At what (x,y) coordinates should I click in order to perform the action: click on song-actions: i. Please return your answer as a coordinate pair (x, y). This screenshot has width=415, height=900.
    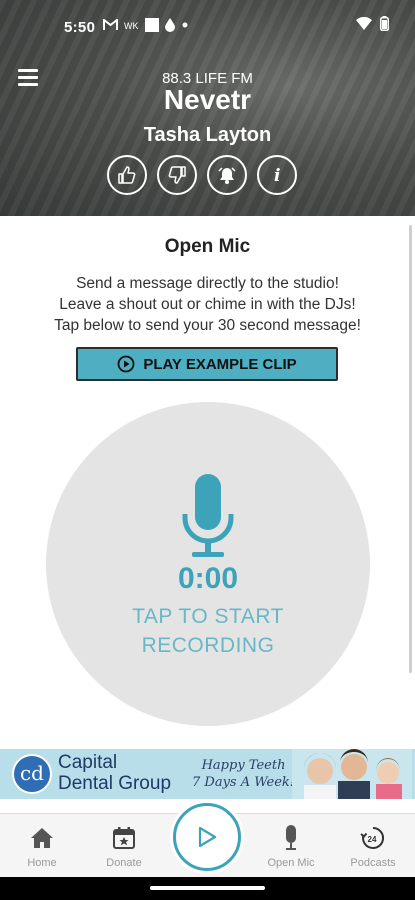
    Looking at the image, I should click on (202, 175).